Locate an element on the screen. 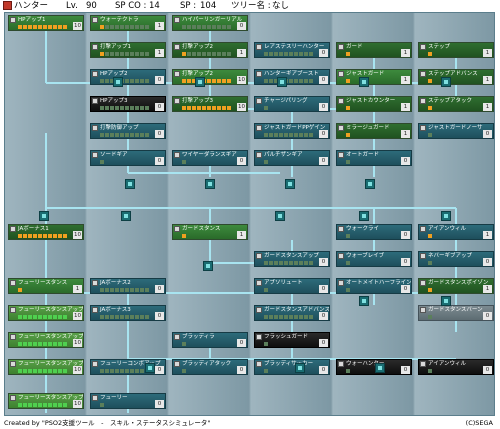 The width and height of the screenshot is (500, 429). skill-node: アブソリュート 0 is located at coordinates (292, 286).